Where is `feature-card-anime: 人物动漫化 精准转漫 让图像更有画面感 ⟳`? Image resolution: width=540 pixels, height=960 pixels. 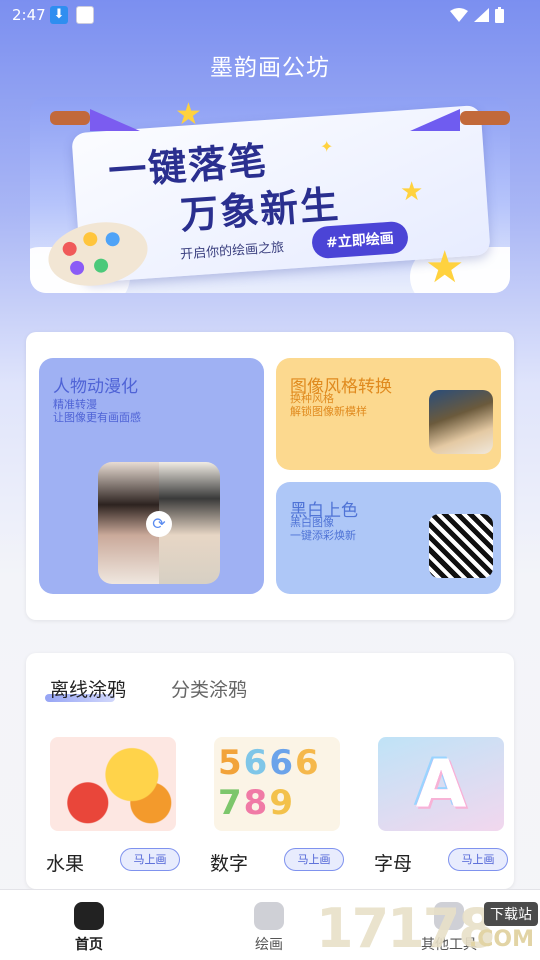 feature-card-anime: 人物动漫化 精准转漫 让图像更有画面感 ⟳ is located at coordinates (151, 476).